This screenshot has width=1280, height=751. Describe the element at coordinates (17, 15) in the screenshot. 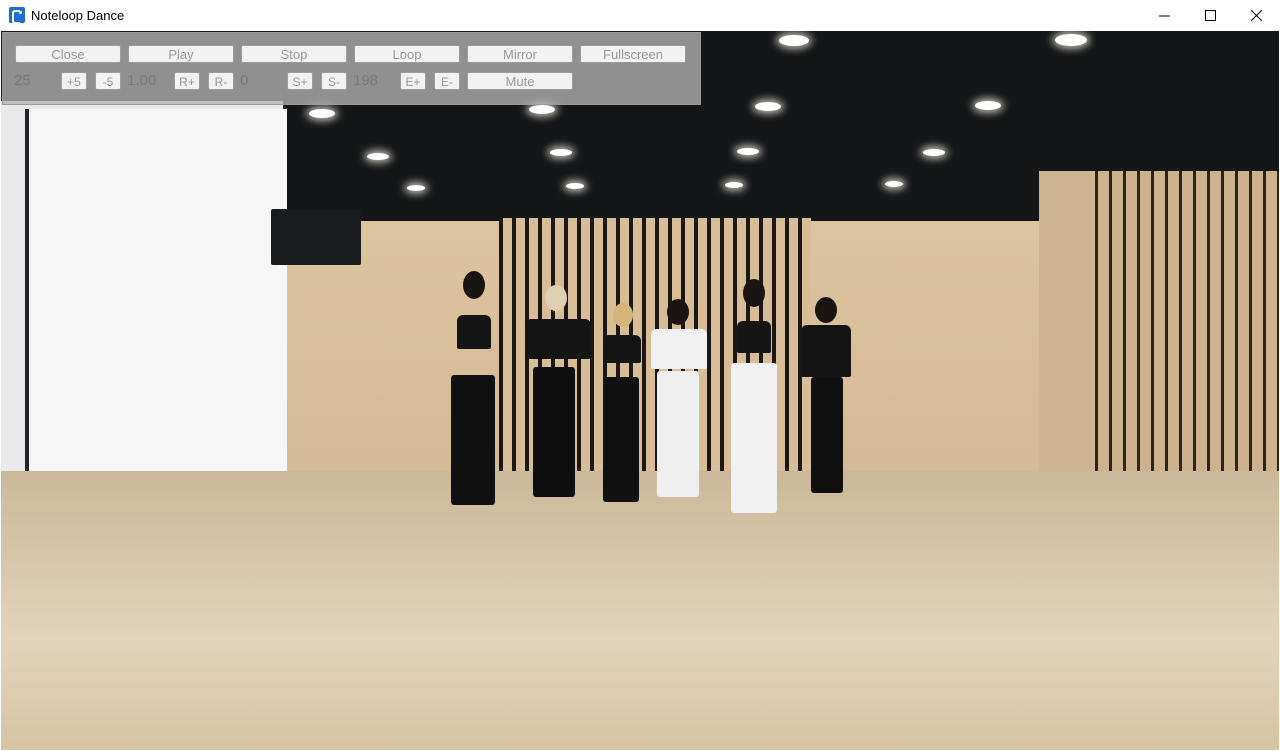

I see `app-icon` at that location.